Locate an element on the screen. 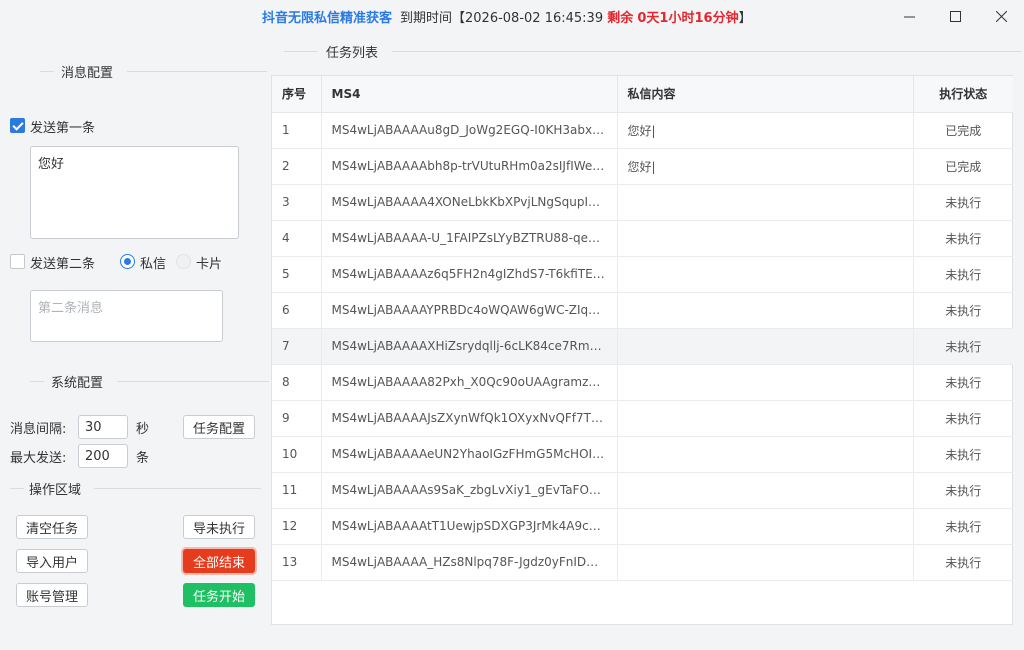  operations-title: 操作区域 is located at coordinates (55, 490).